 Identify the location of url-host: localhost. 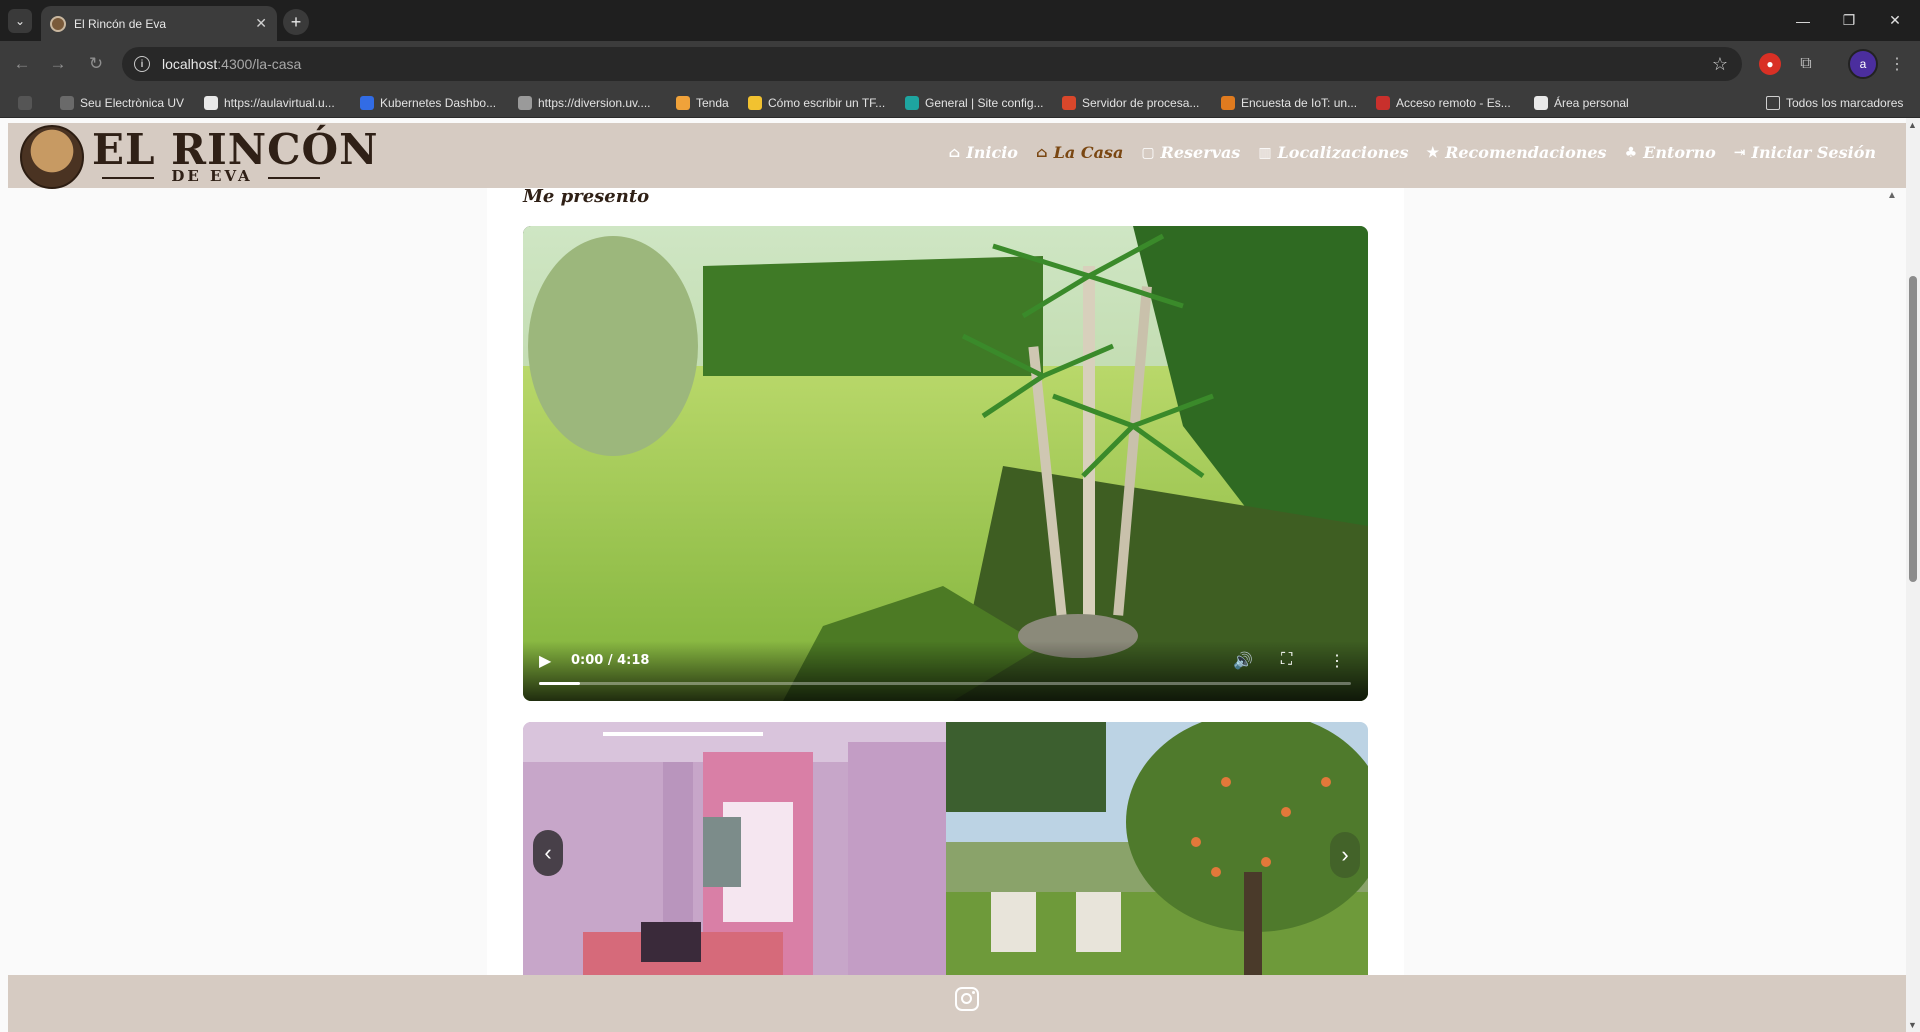
(190, 64).